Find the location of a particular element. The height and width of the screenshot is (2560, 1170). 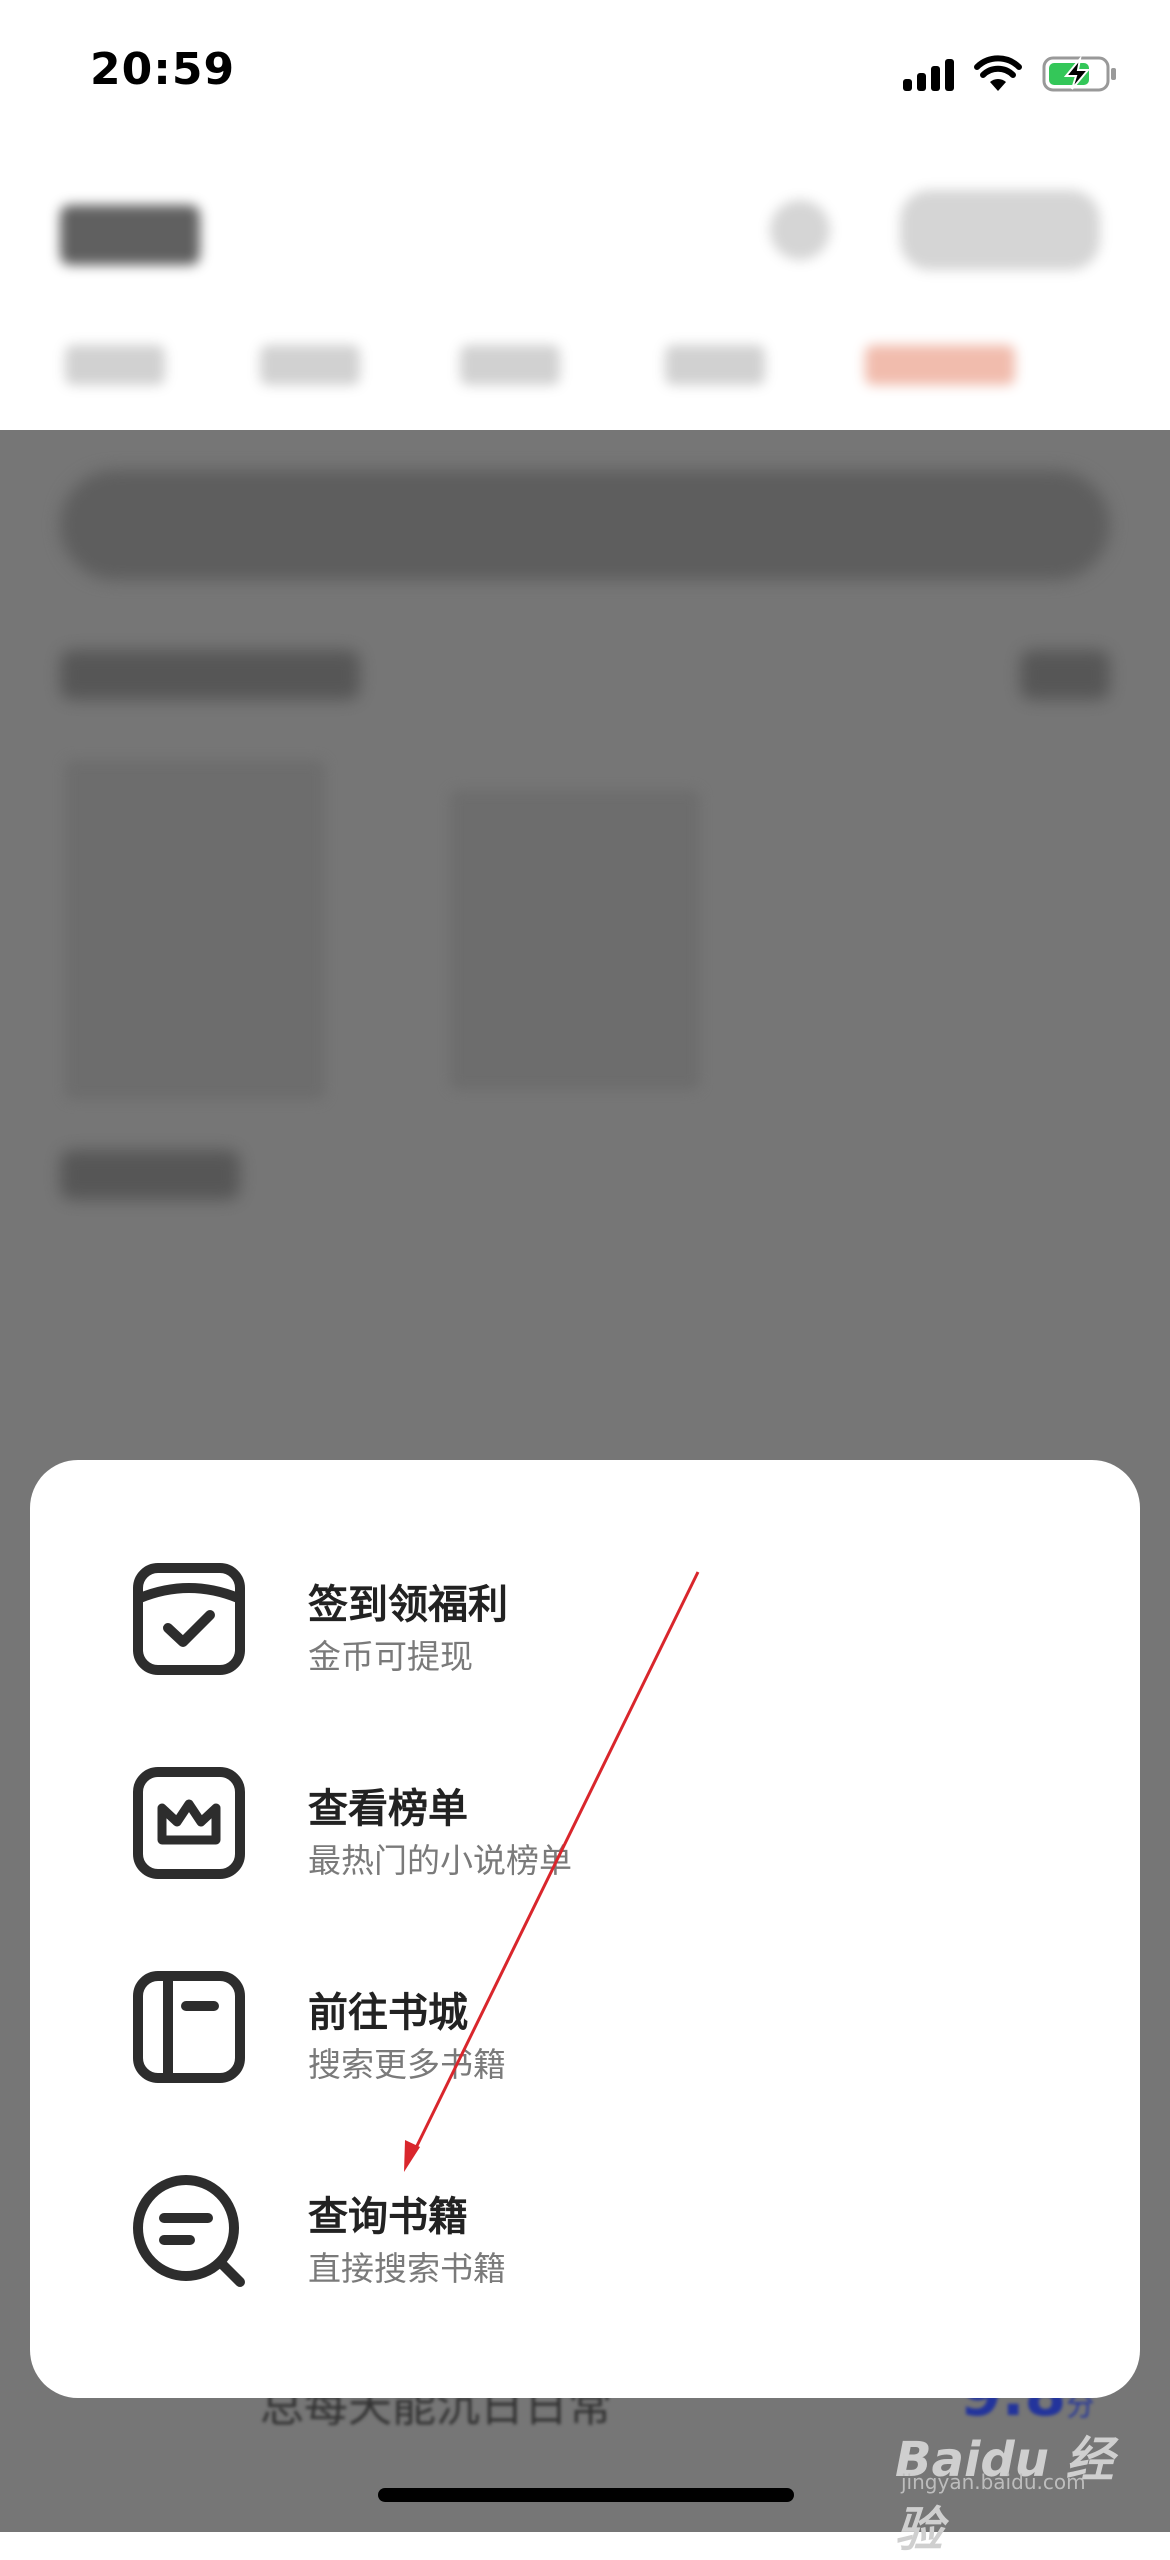

action-title: 签到领福利 is located at coordinates (408, 1605).